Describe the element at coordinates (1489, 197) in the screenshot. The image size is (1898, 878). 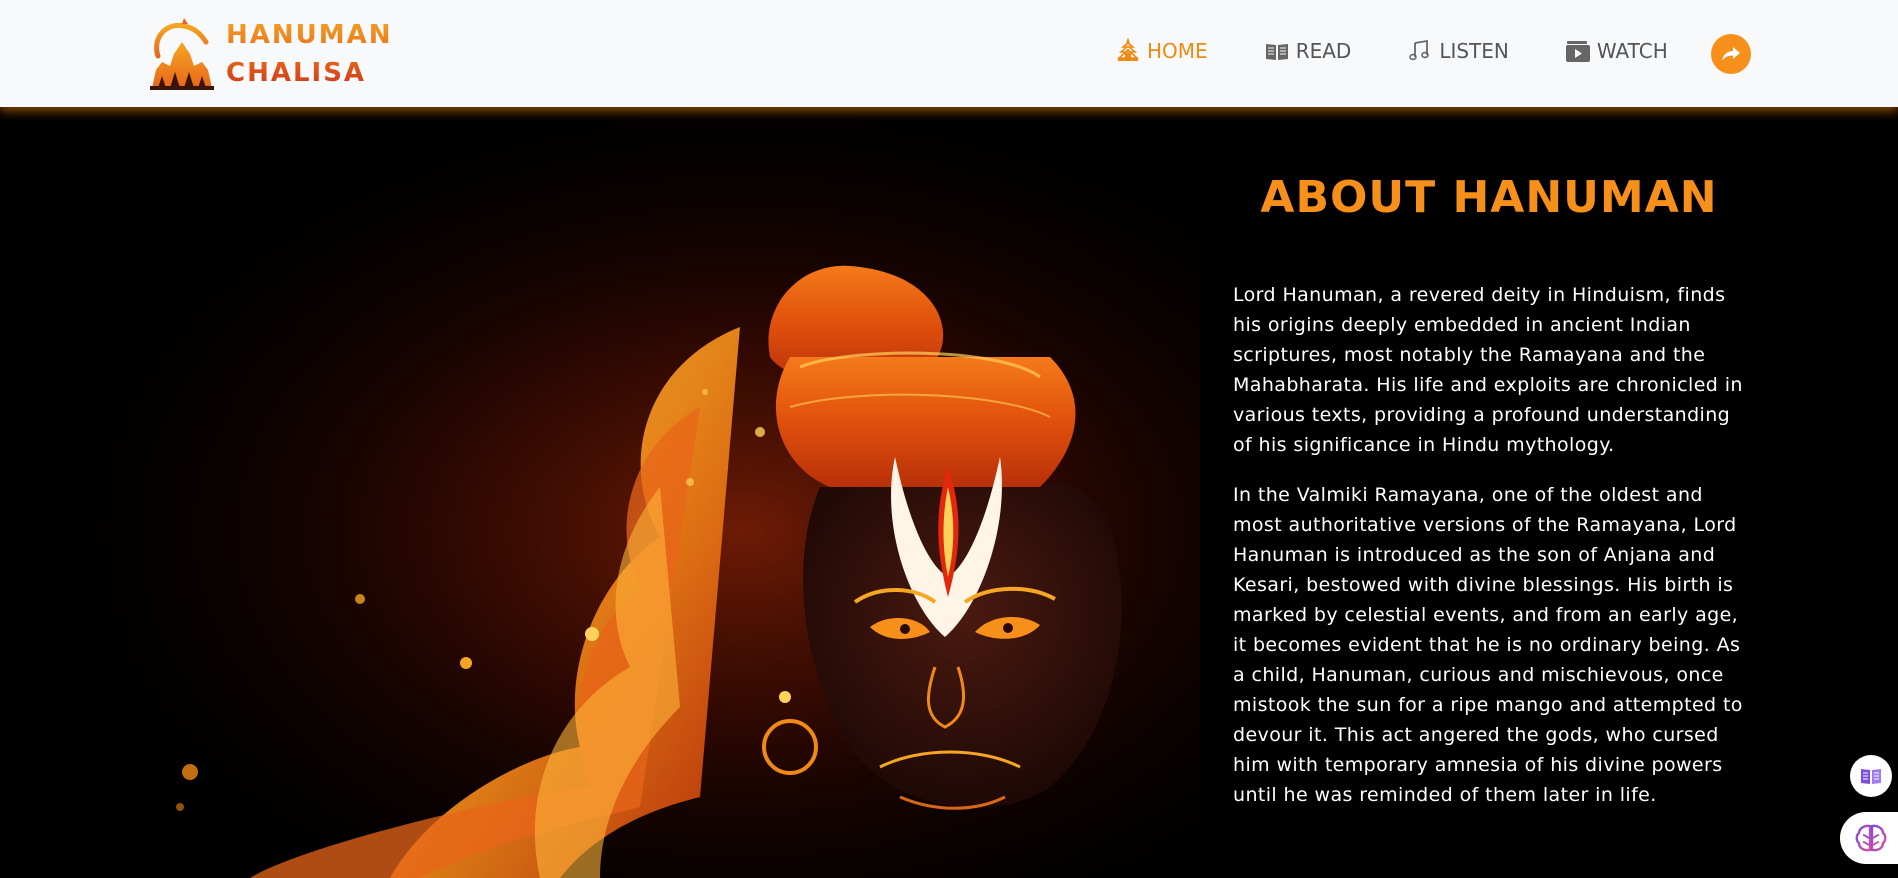
I see `about-title: ABOUT HANUMAN` at that location.